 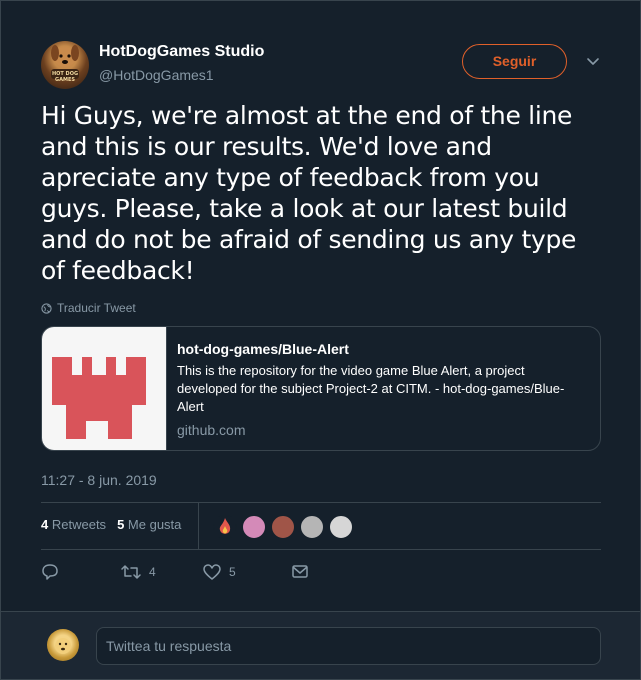 I want to click on castle-icon, so click(x=99, y=398).